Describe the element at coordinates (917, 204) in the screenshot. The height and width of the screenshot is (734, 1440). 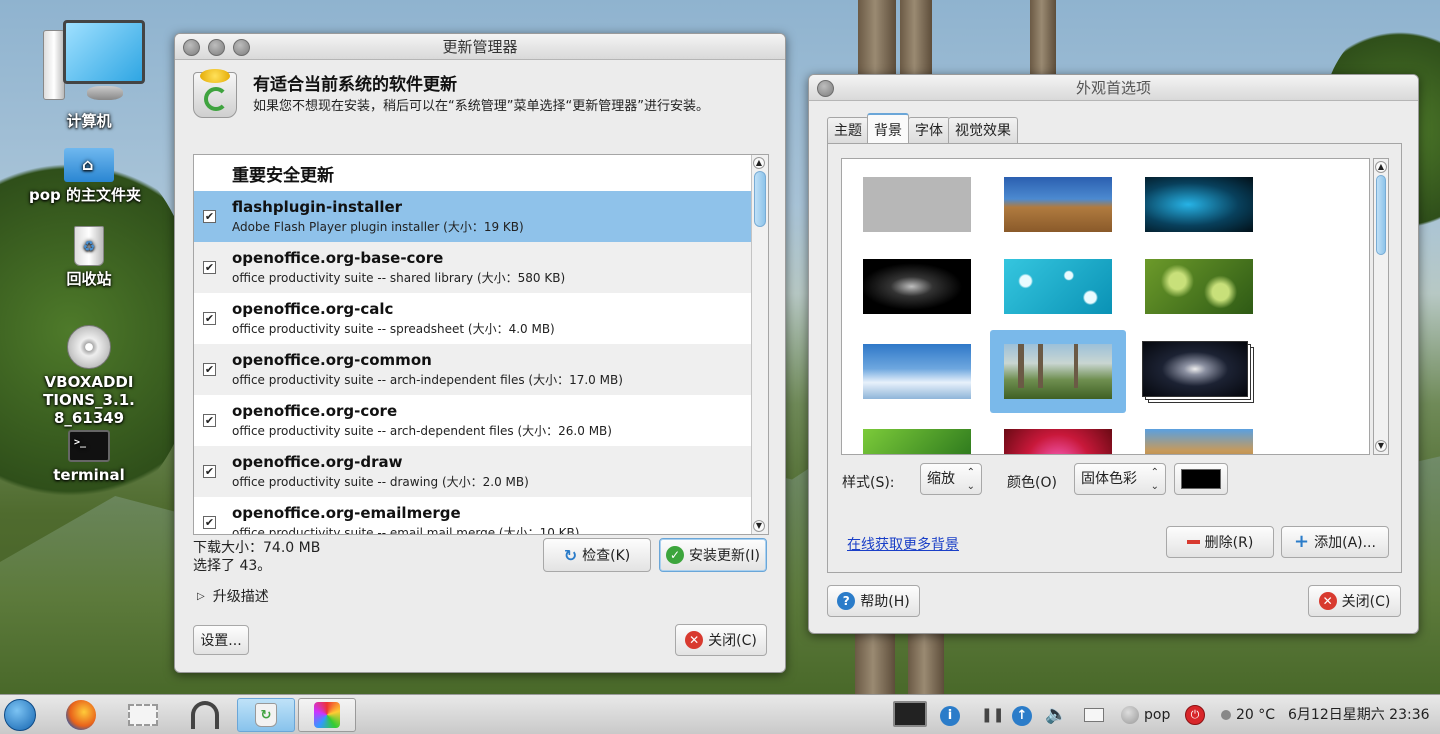
I see `wallpaper-thumb-gray` at that location.